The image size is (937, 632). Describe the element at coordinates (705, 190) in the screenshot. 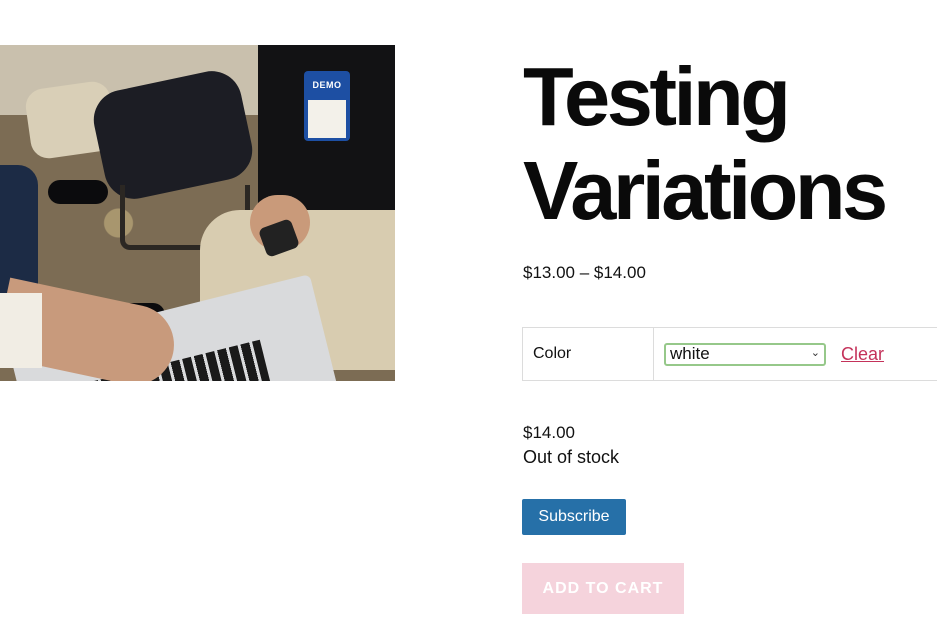

I see `product-title-line2: Variations` at that location.